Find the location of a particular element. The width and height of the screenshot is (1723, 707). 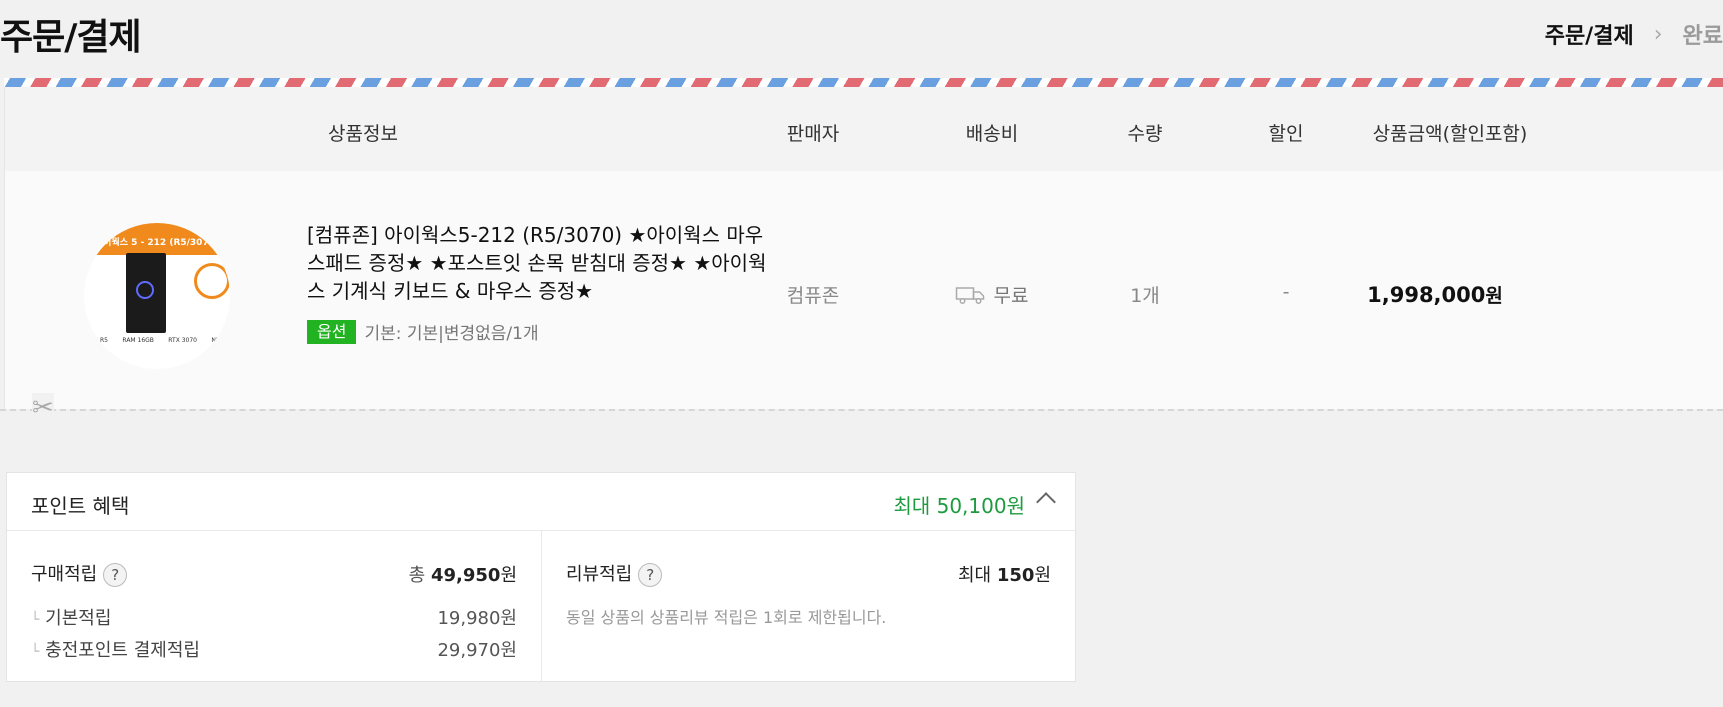

review-points-label: 리뷰적립 is located at coordinates (599, 574).